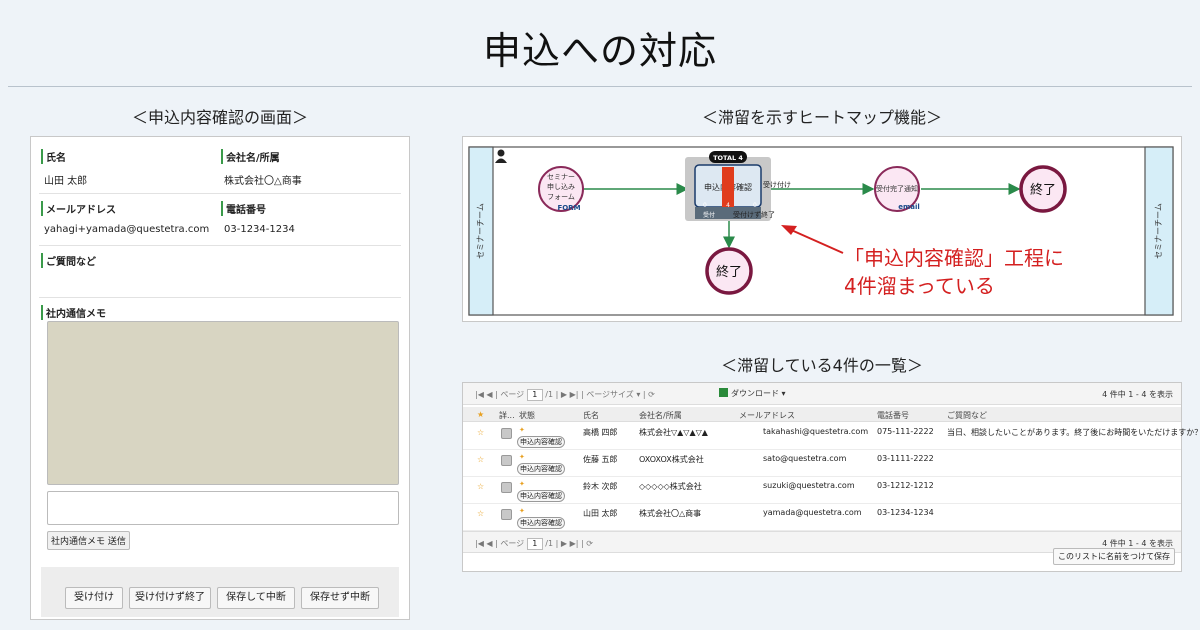 The height and width of the screenshot is (630, 1200). Describe the element at coordinates (480, 231) in the screenshot. I see `lane-label-left: セミナーチーム` at that location.